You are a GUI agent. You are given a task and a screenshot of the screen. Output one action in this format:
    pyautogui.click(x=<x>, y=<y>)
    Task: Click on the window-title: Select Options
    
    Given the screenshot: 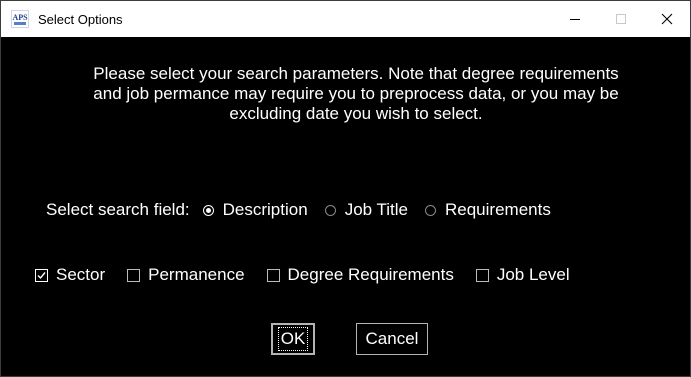 What is the action you would take?
    pyautogui.click(x=80, y=19)
    